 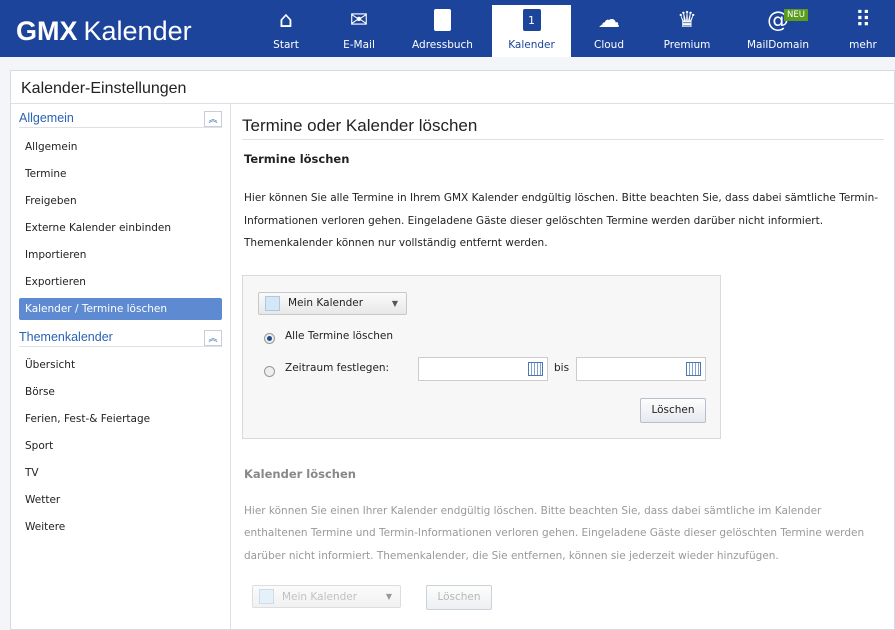 I want to click on calendar-select-disabled: Mein Kalender ▼, so click(x=326, y=596).